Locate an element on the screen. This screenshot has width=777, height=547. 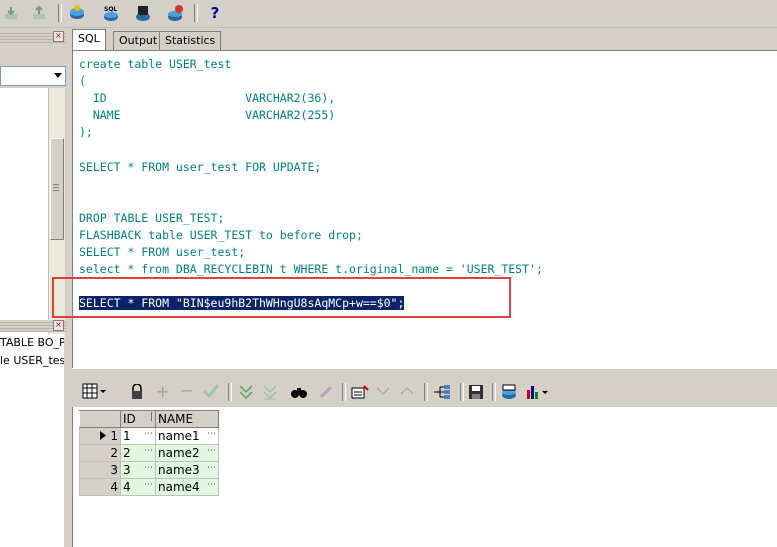
highlight-annotation-box is located at coordinates (281, 297).